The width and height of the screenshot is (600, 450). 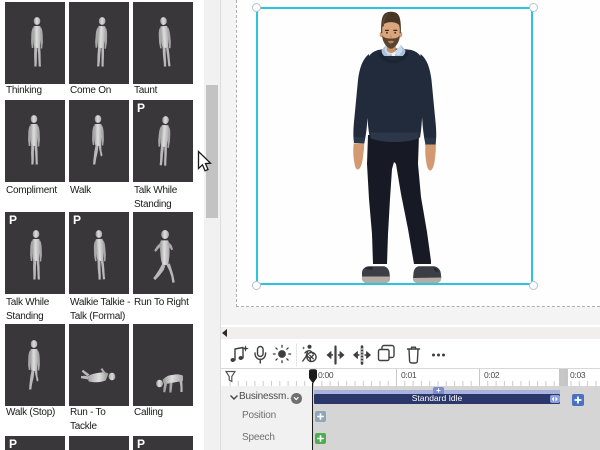 I want to click on svg-text: 0:03, so click(x=578, y=375).